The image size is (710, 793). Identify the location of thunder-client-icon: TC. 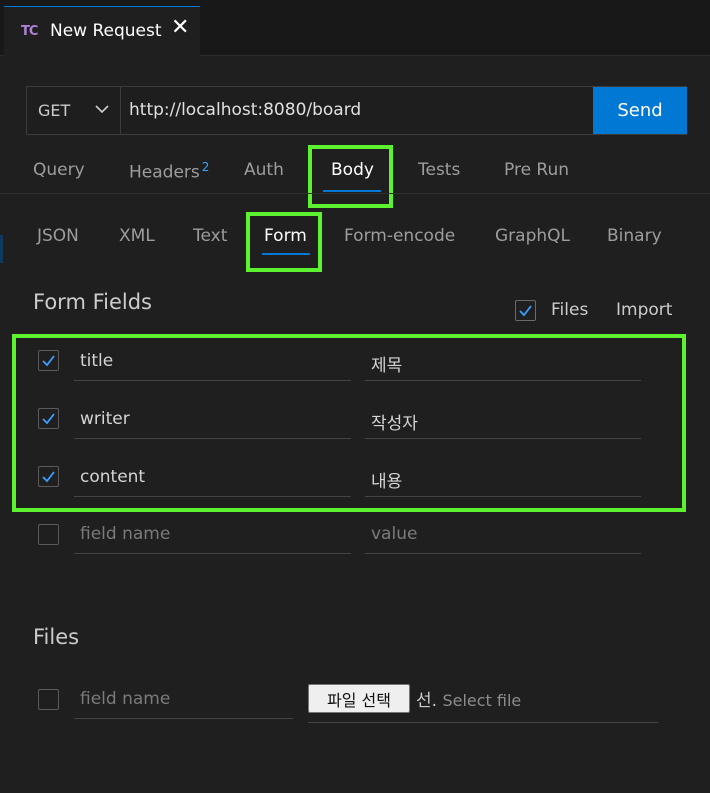
(29, 31).